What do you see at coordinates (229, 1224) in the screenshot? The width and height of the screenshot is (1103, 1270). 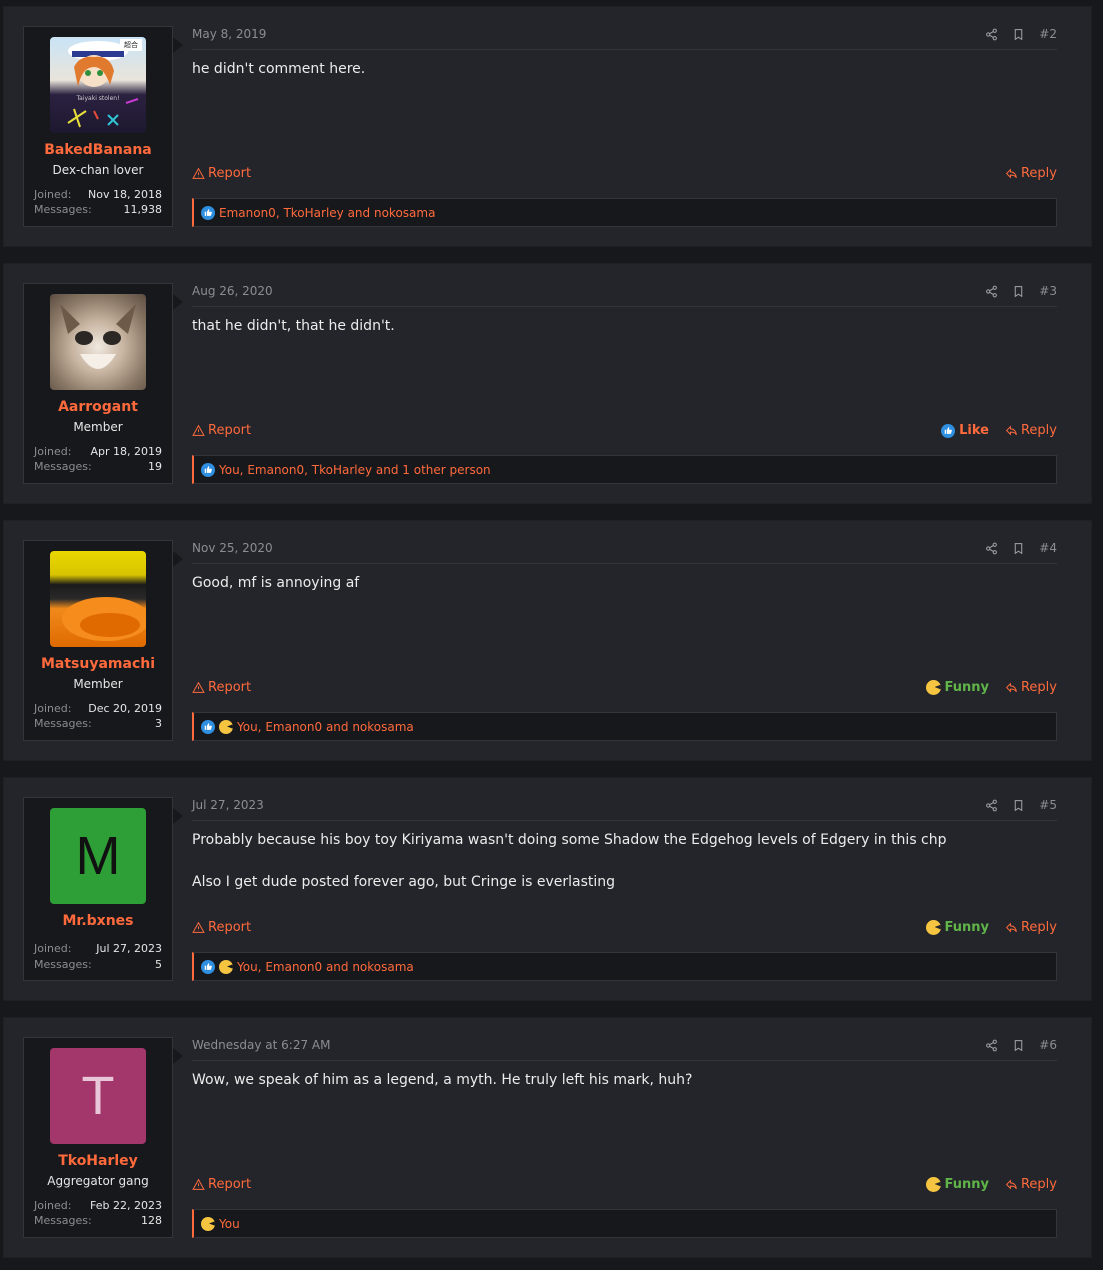 I see `reactions-list: You` at bounding box center [229, 1224].